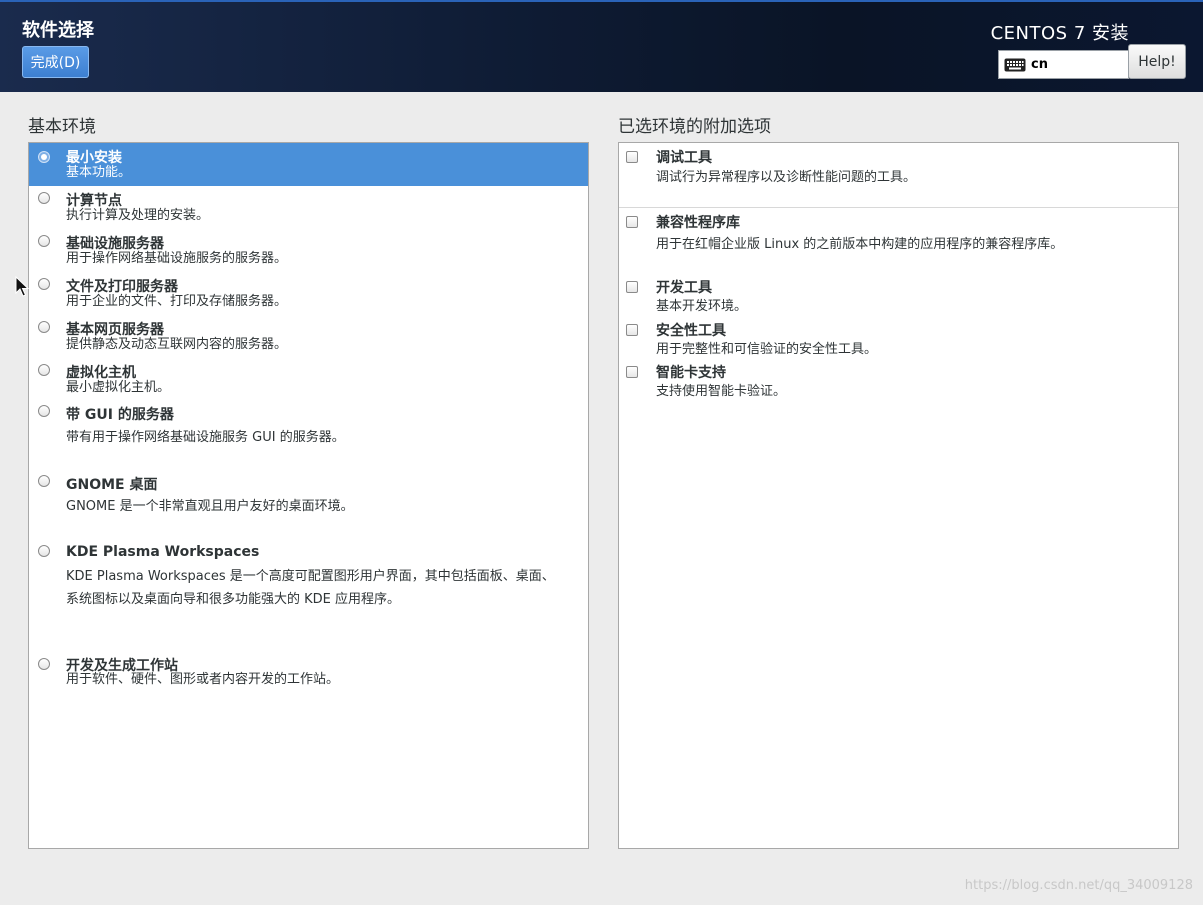 The height and width of the screenshot is (905, 1203). Describe the element at coordinates (601, 46) in the screenshot. I see `header-bar: 软件选择 完成(D) CENTOS 7 安装 cn Help!` at that location.